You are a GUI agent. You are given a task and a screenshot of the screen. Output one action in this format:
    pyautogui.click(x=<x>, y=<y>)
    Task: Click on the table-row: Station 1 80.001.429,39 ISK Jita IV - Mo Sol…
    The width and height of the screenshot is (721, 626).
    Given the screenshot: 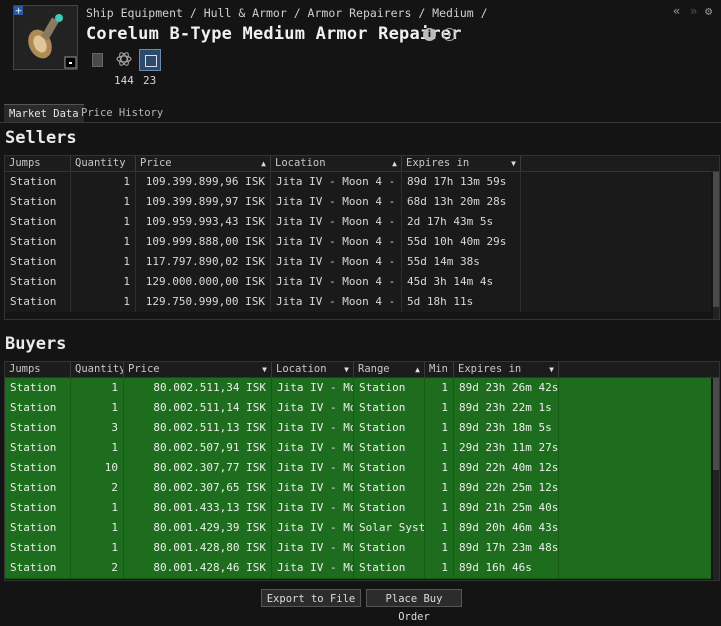 What is the action you would take?
    pyautogui.click(x=358, y=528)
    